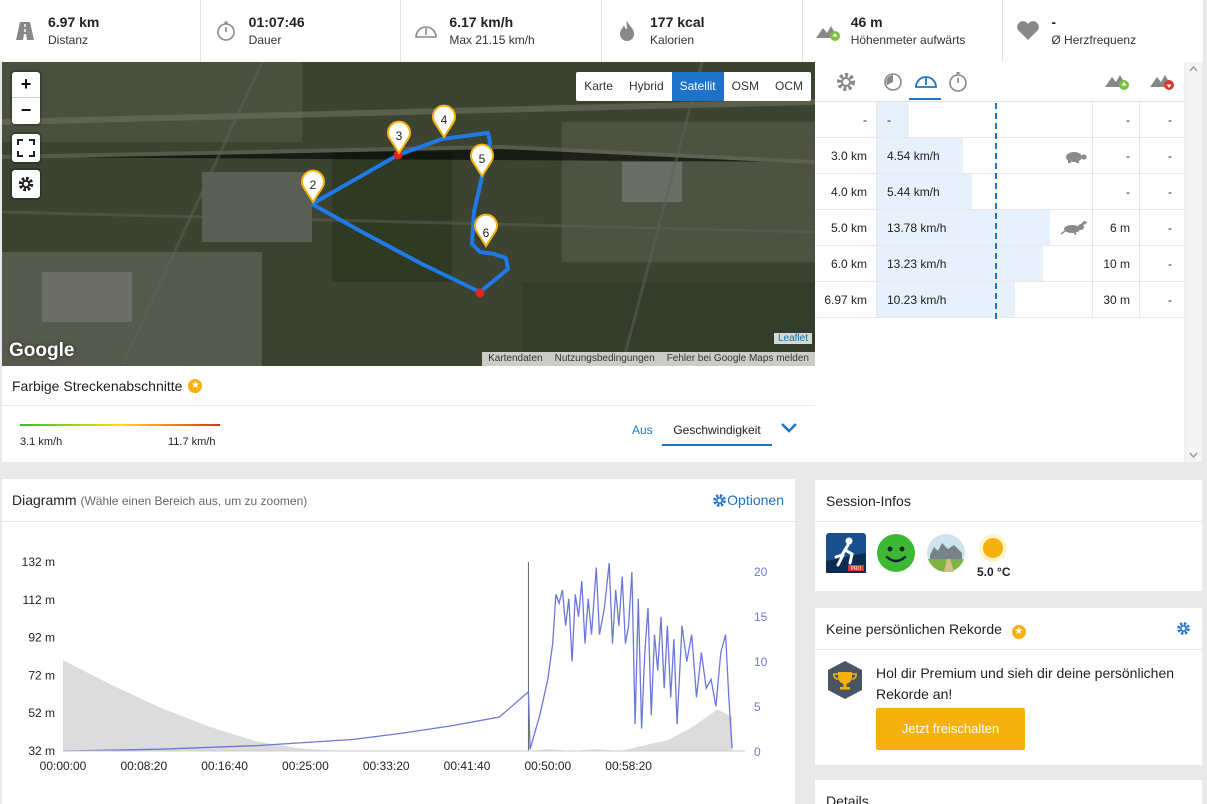  Describe the element at coordinates (1116, 120) in the screenshot. I see `lap-elevation-up: -` at that location.